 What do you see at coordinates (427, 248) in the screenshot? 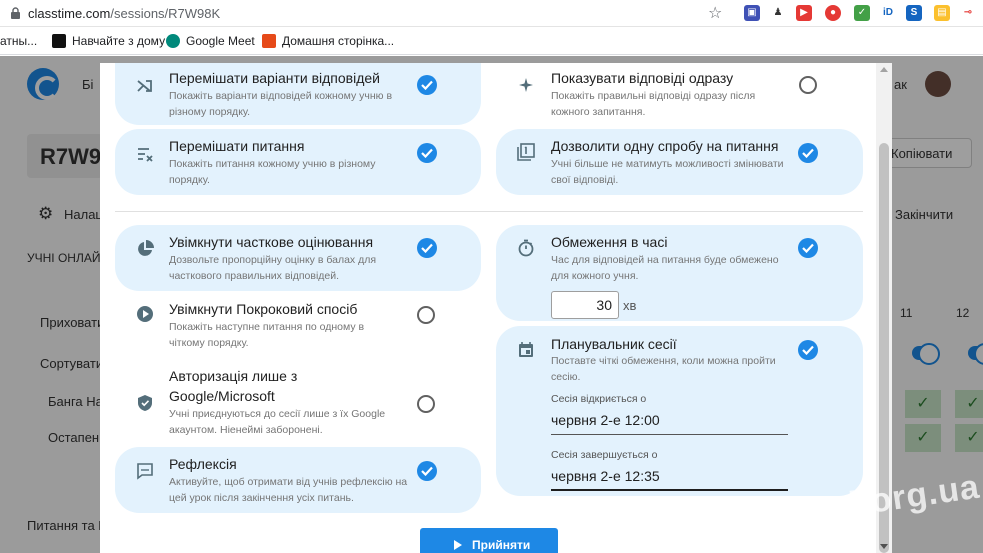
I see `partial-grading-checkbox` at bounding box center [427, 248].